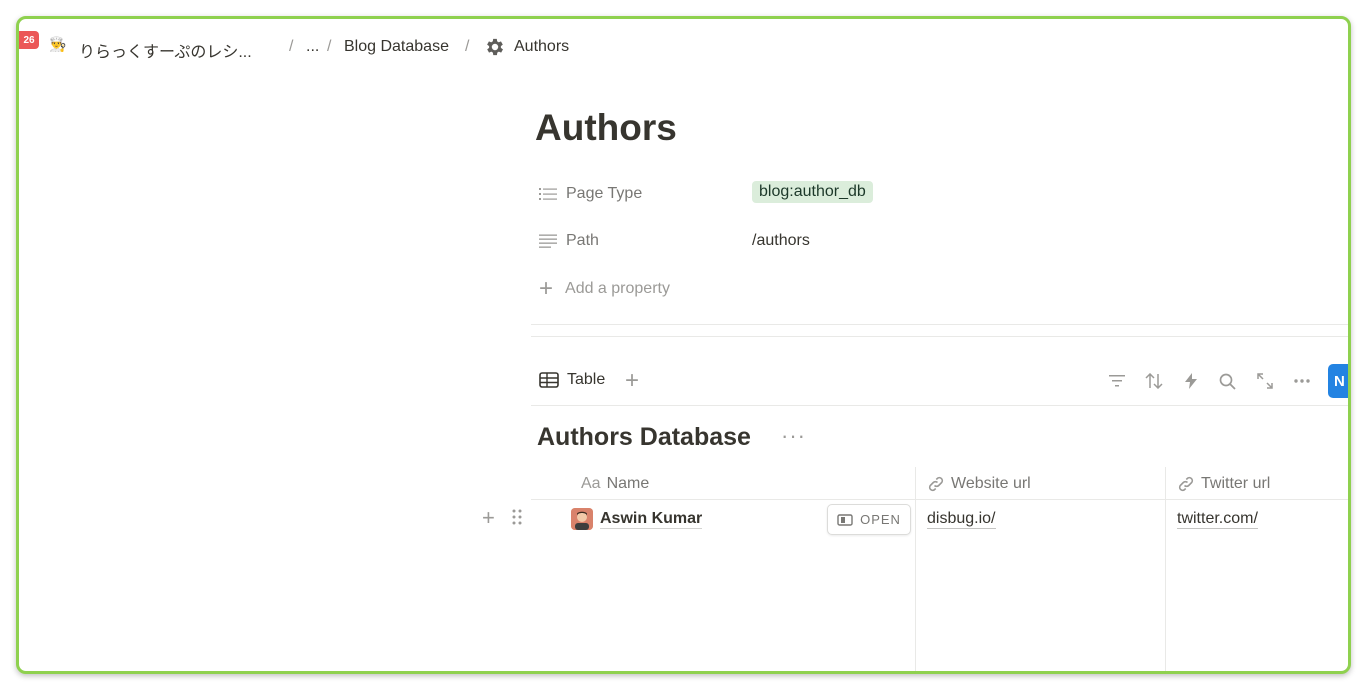  What do you see at coordinates (793, 436) in the screenshot?
I see `database-more-icon: ···` at bounding box center [793, 436].